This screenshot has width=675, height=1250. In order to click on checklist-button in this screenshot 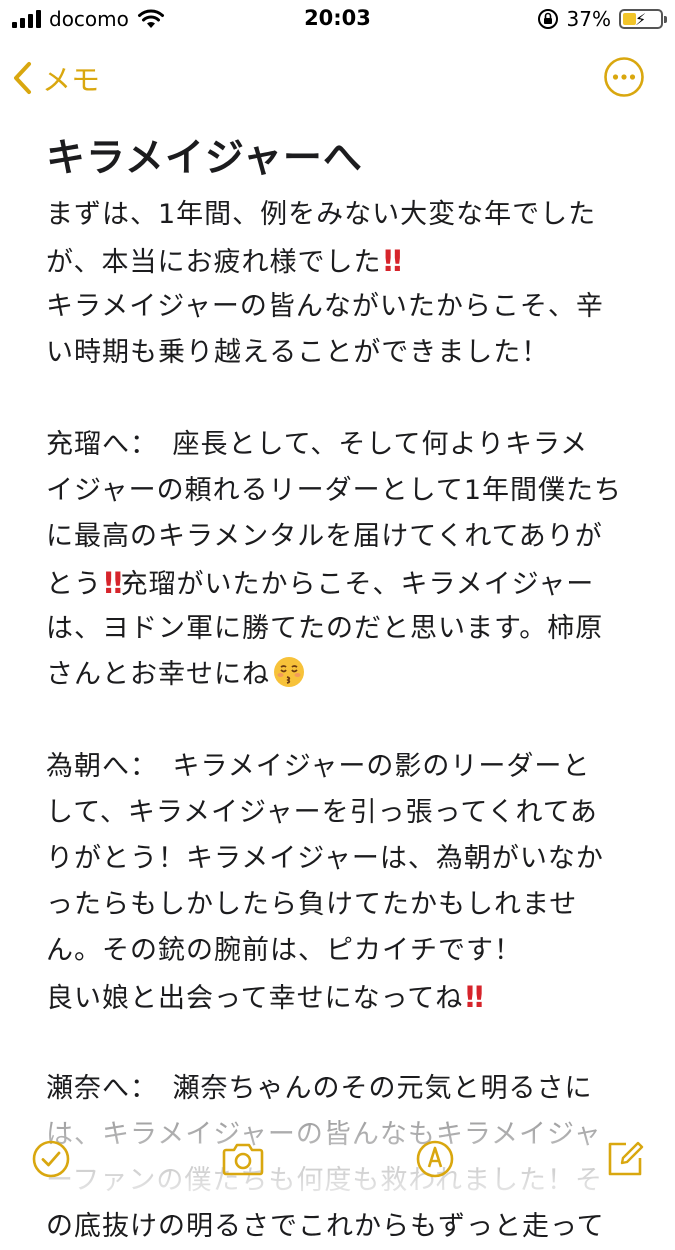, I will do `click(51, 1159)`.